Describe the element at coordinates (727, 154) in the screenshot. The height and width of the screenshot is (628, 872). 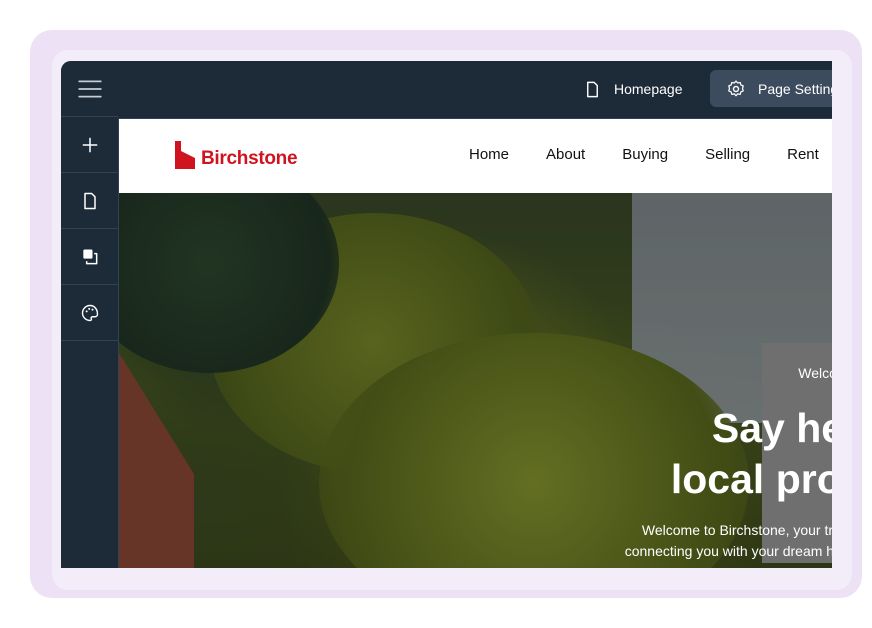
I see `nav-link-selling: Selling` at that location.